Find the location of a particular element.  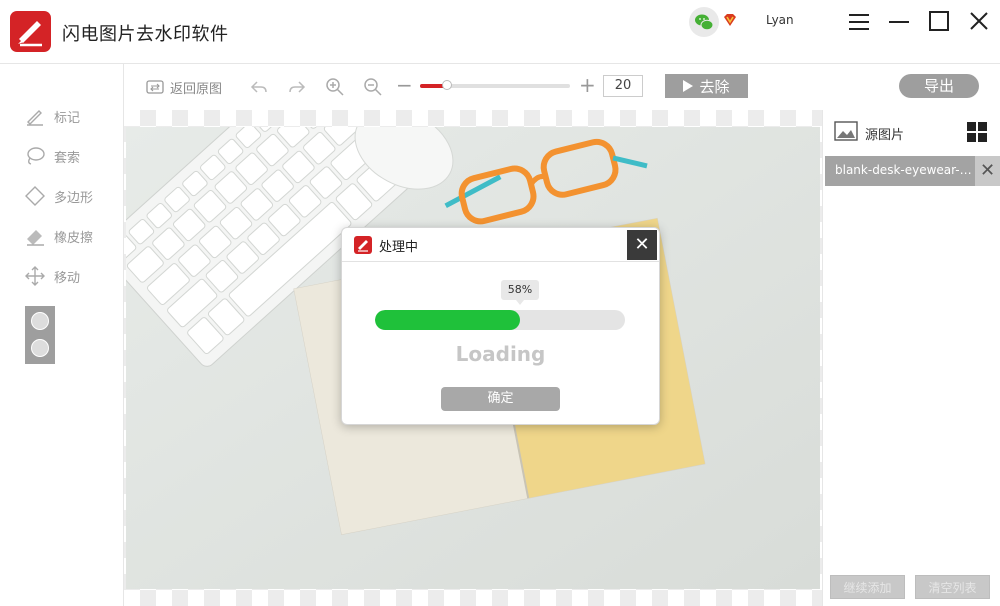

move-icon is located at coordinates (35, 276).